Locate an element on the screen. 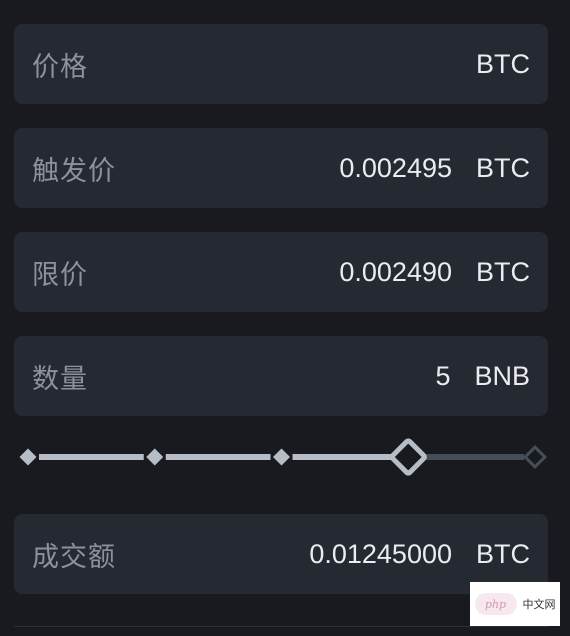 The height and width of the screenshot is (636, 570). total-field: 成交额 0.01245000 BTC is located at coordinates (281, 554).